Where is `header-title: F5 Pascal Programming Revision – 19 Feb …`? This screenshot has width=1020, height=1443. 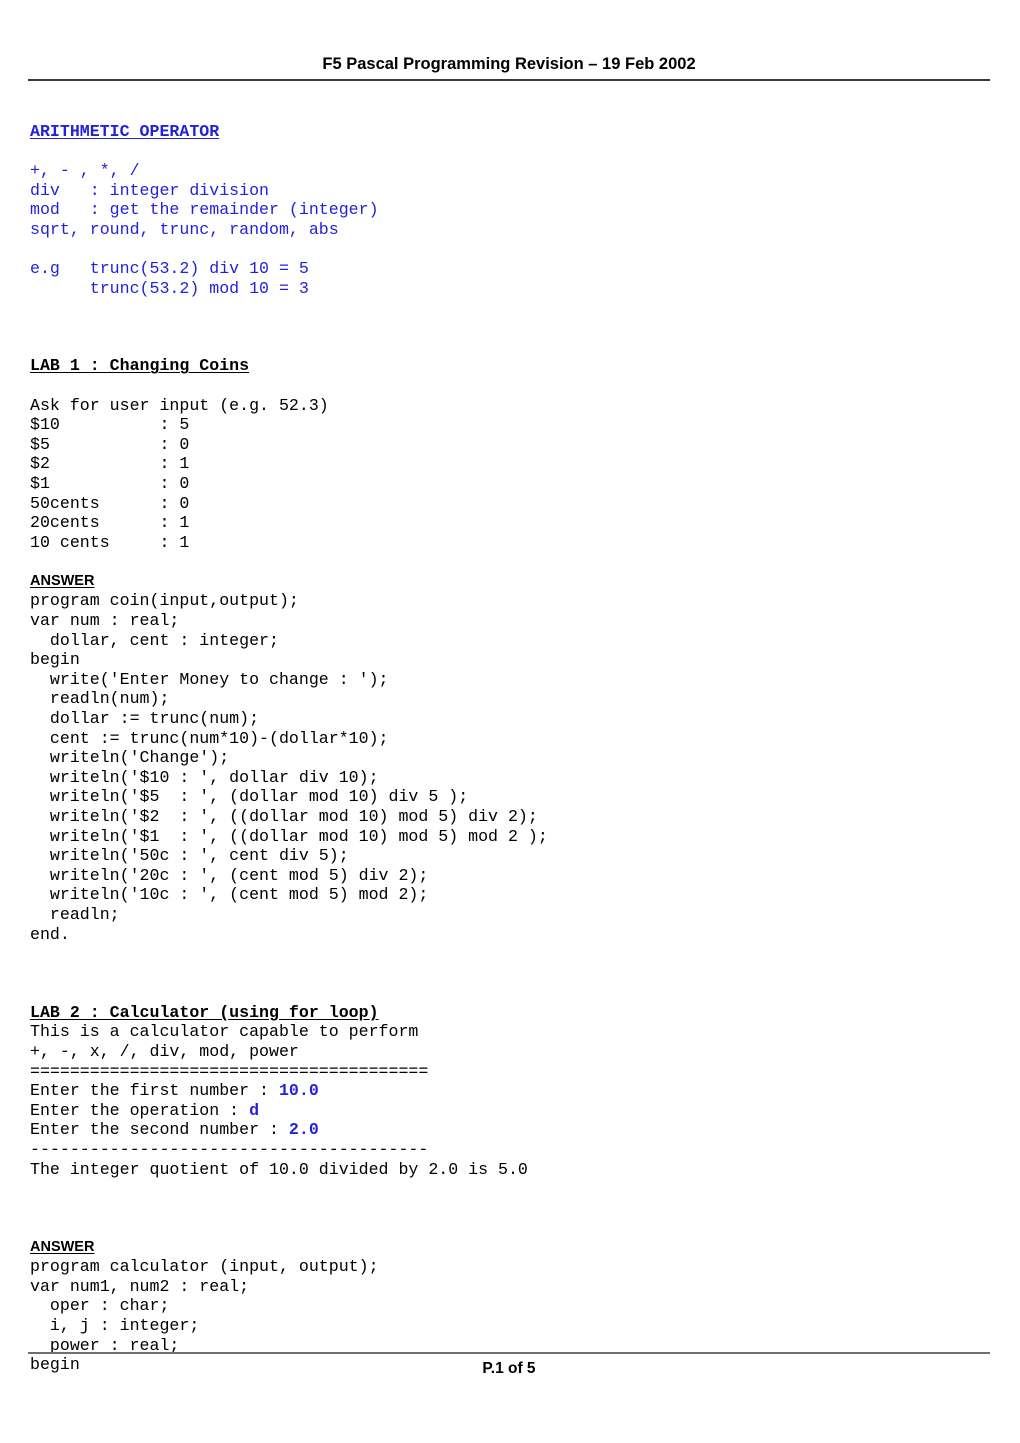
header-title: F5 Pascal Programming Revision – 19 Feb … is located at coordinates (509, 64).